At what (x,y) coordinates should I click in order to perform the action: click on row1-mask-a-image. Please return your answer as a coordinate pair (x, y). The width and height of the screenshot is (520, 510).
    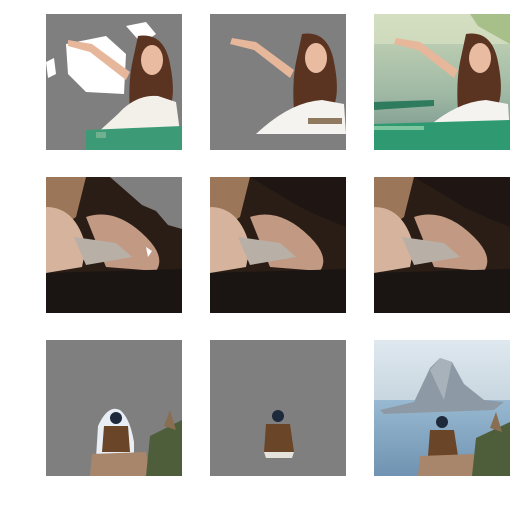
    Looking at the image, I should click on (114, 82).